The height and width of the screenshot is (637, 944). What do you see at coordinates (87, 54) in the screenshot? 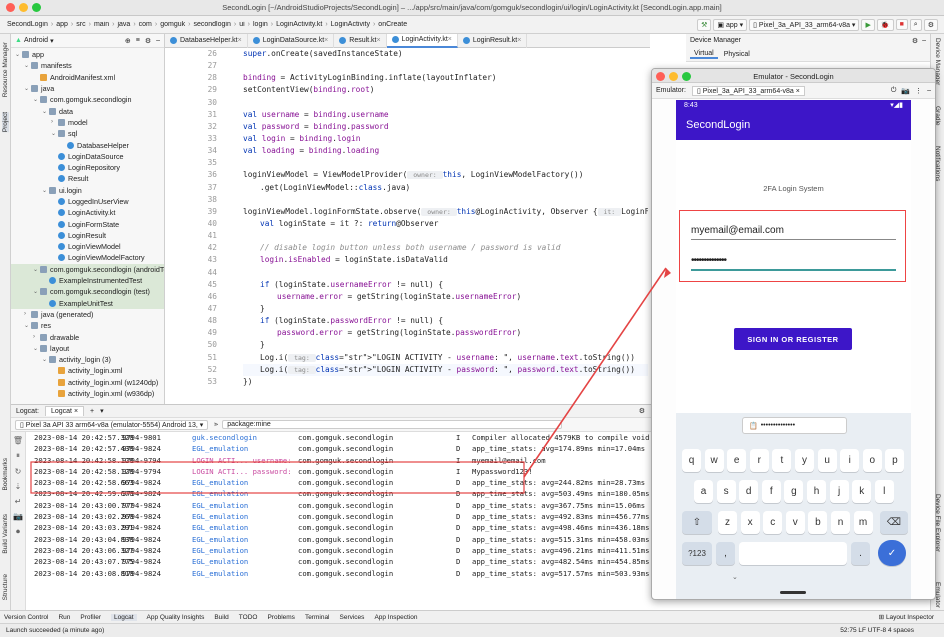
I see `tree-item: ⌄ app` at bounding box center [87, 54].